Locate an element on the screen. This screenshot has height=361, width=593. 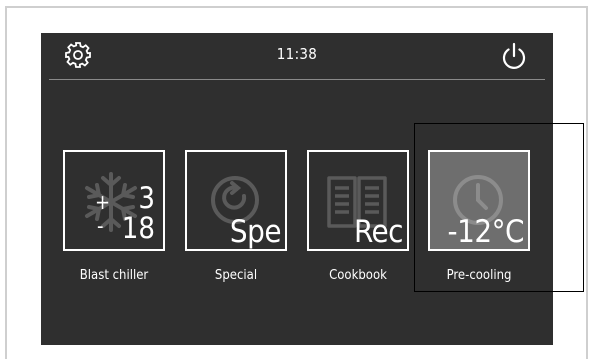
tile-blast-chiller: + - 3 18 is located at coordinates (114, 200).